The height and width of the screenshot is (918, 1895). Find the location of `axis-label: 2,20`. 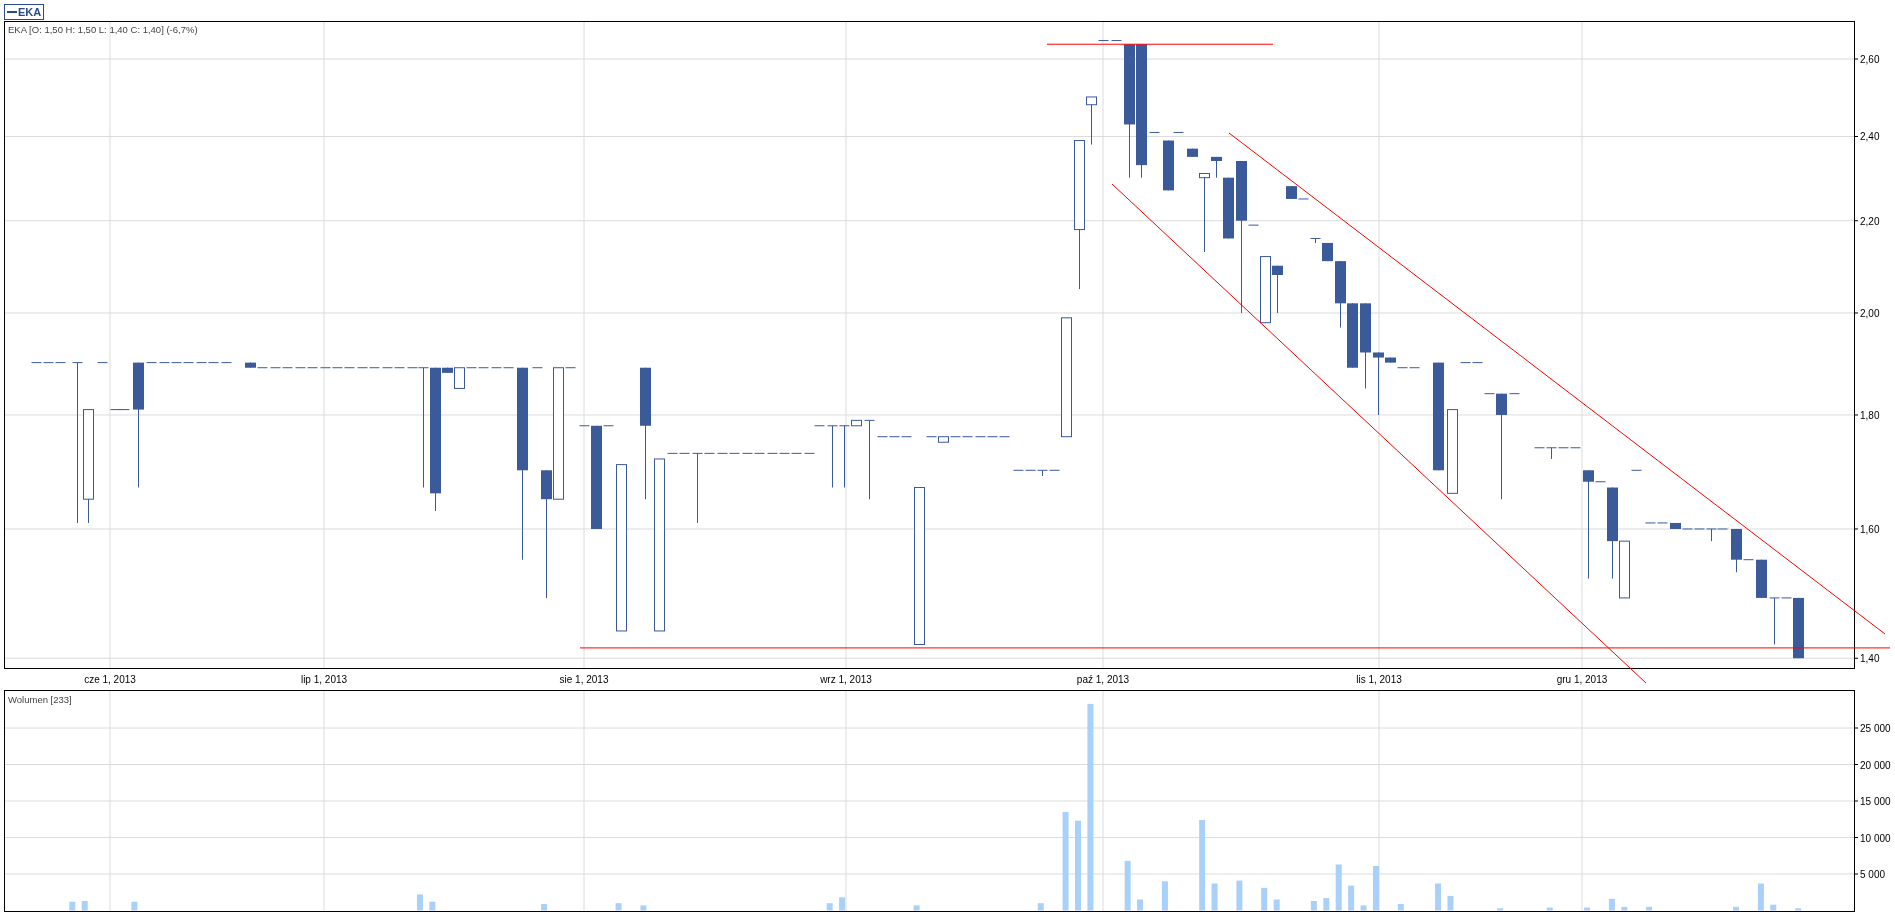

axis-label: 2,20 is located at coordinates (1870, 221).